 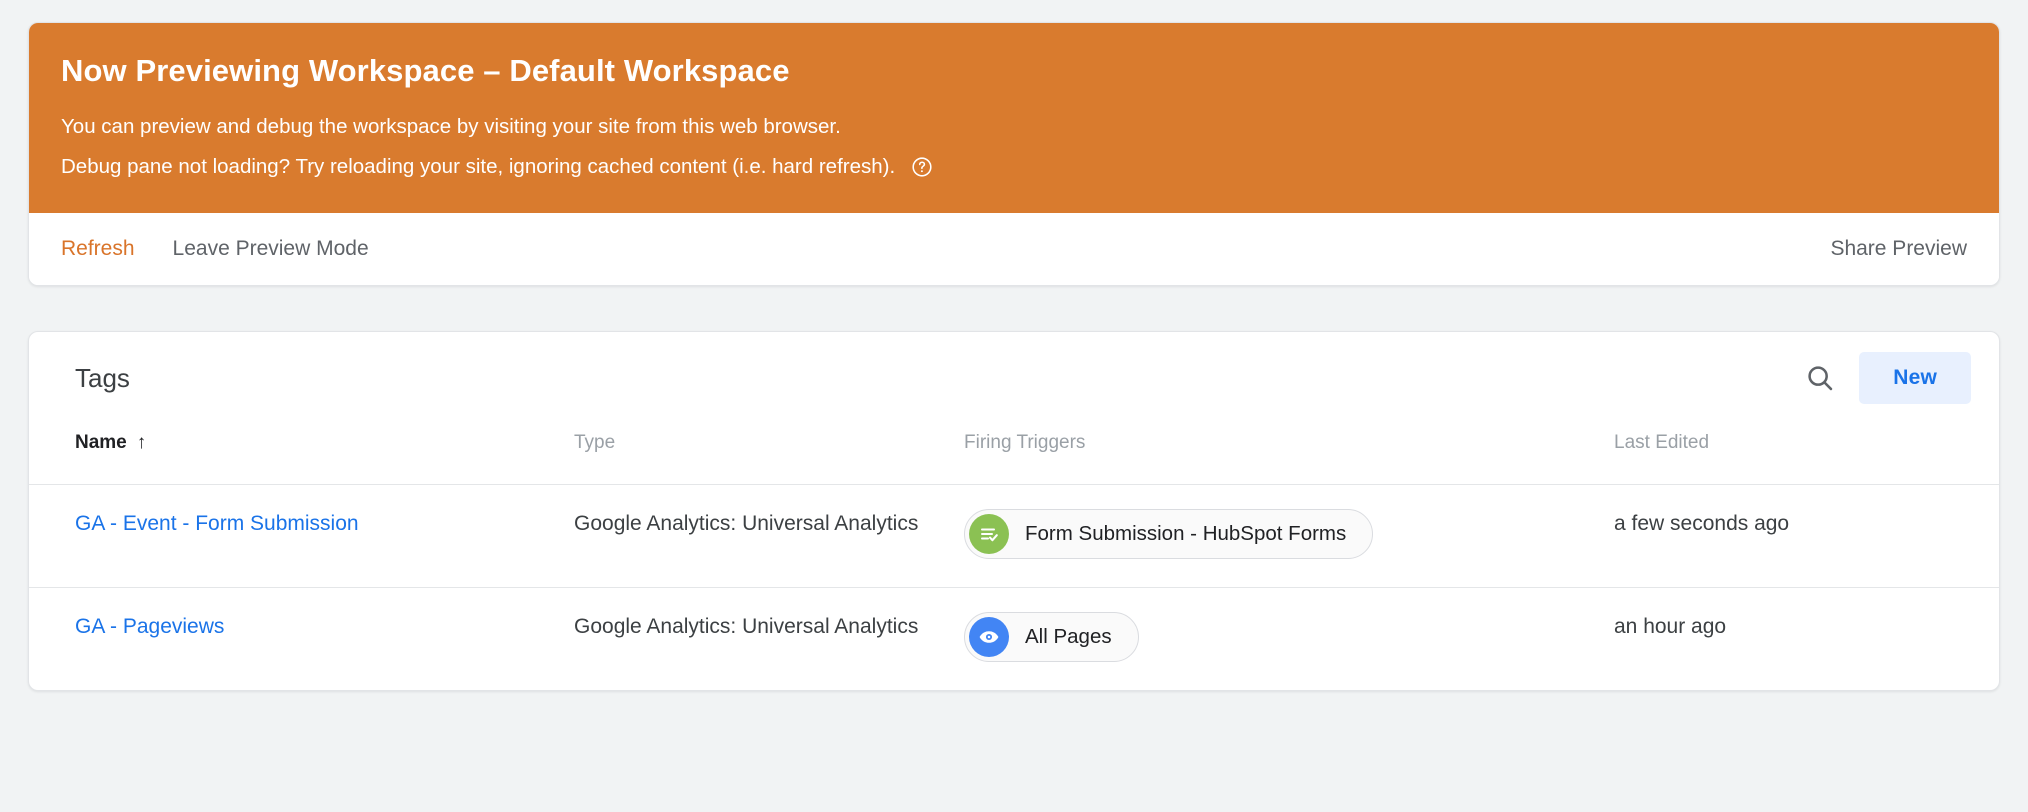 I want to click on tags-header-actions: New, so click(x=1887, y=378).